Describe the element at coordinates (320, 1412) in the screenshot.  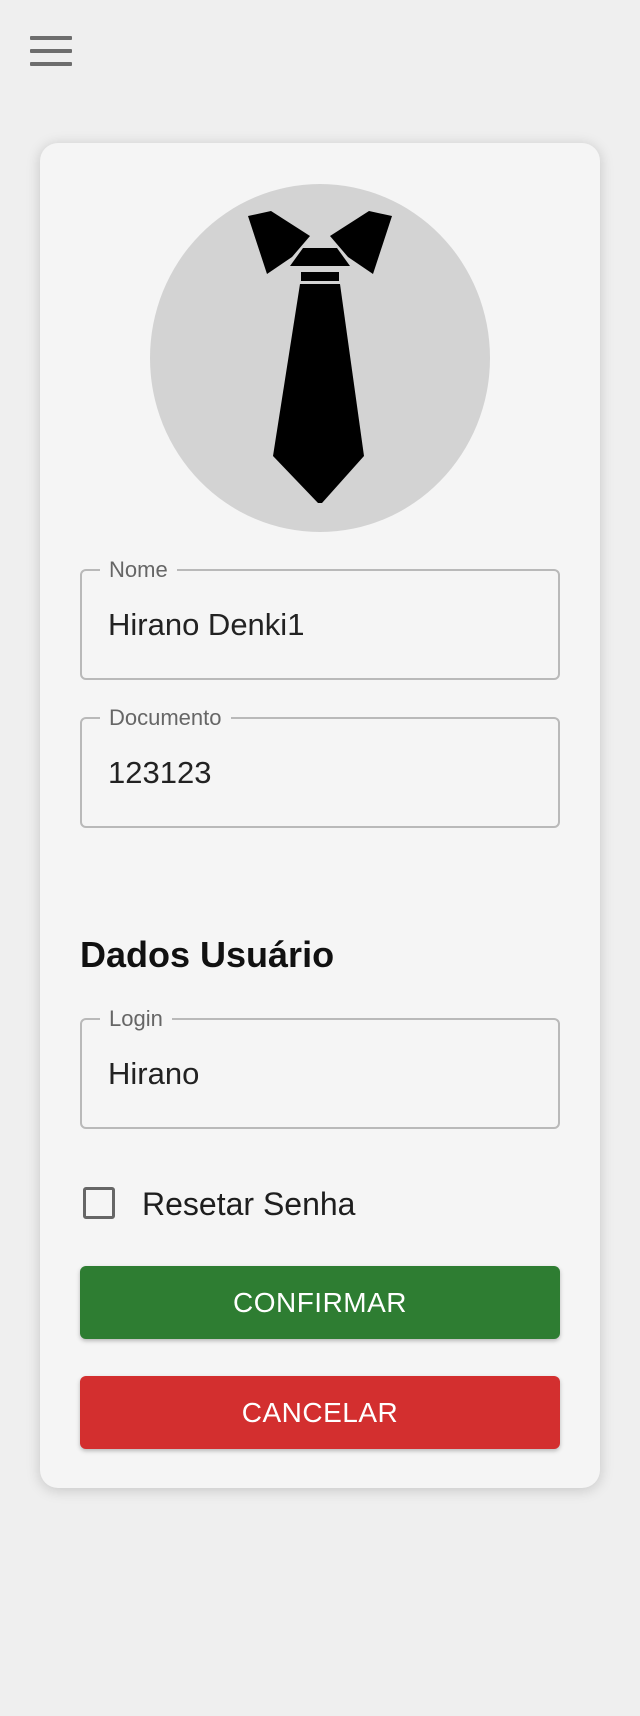
I see `cancel-button: CANCELAR` at that location.